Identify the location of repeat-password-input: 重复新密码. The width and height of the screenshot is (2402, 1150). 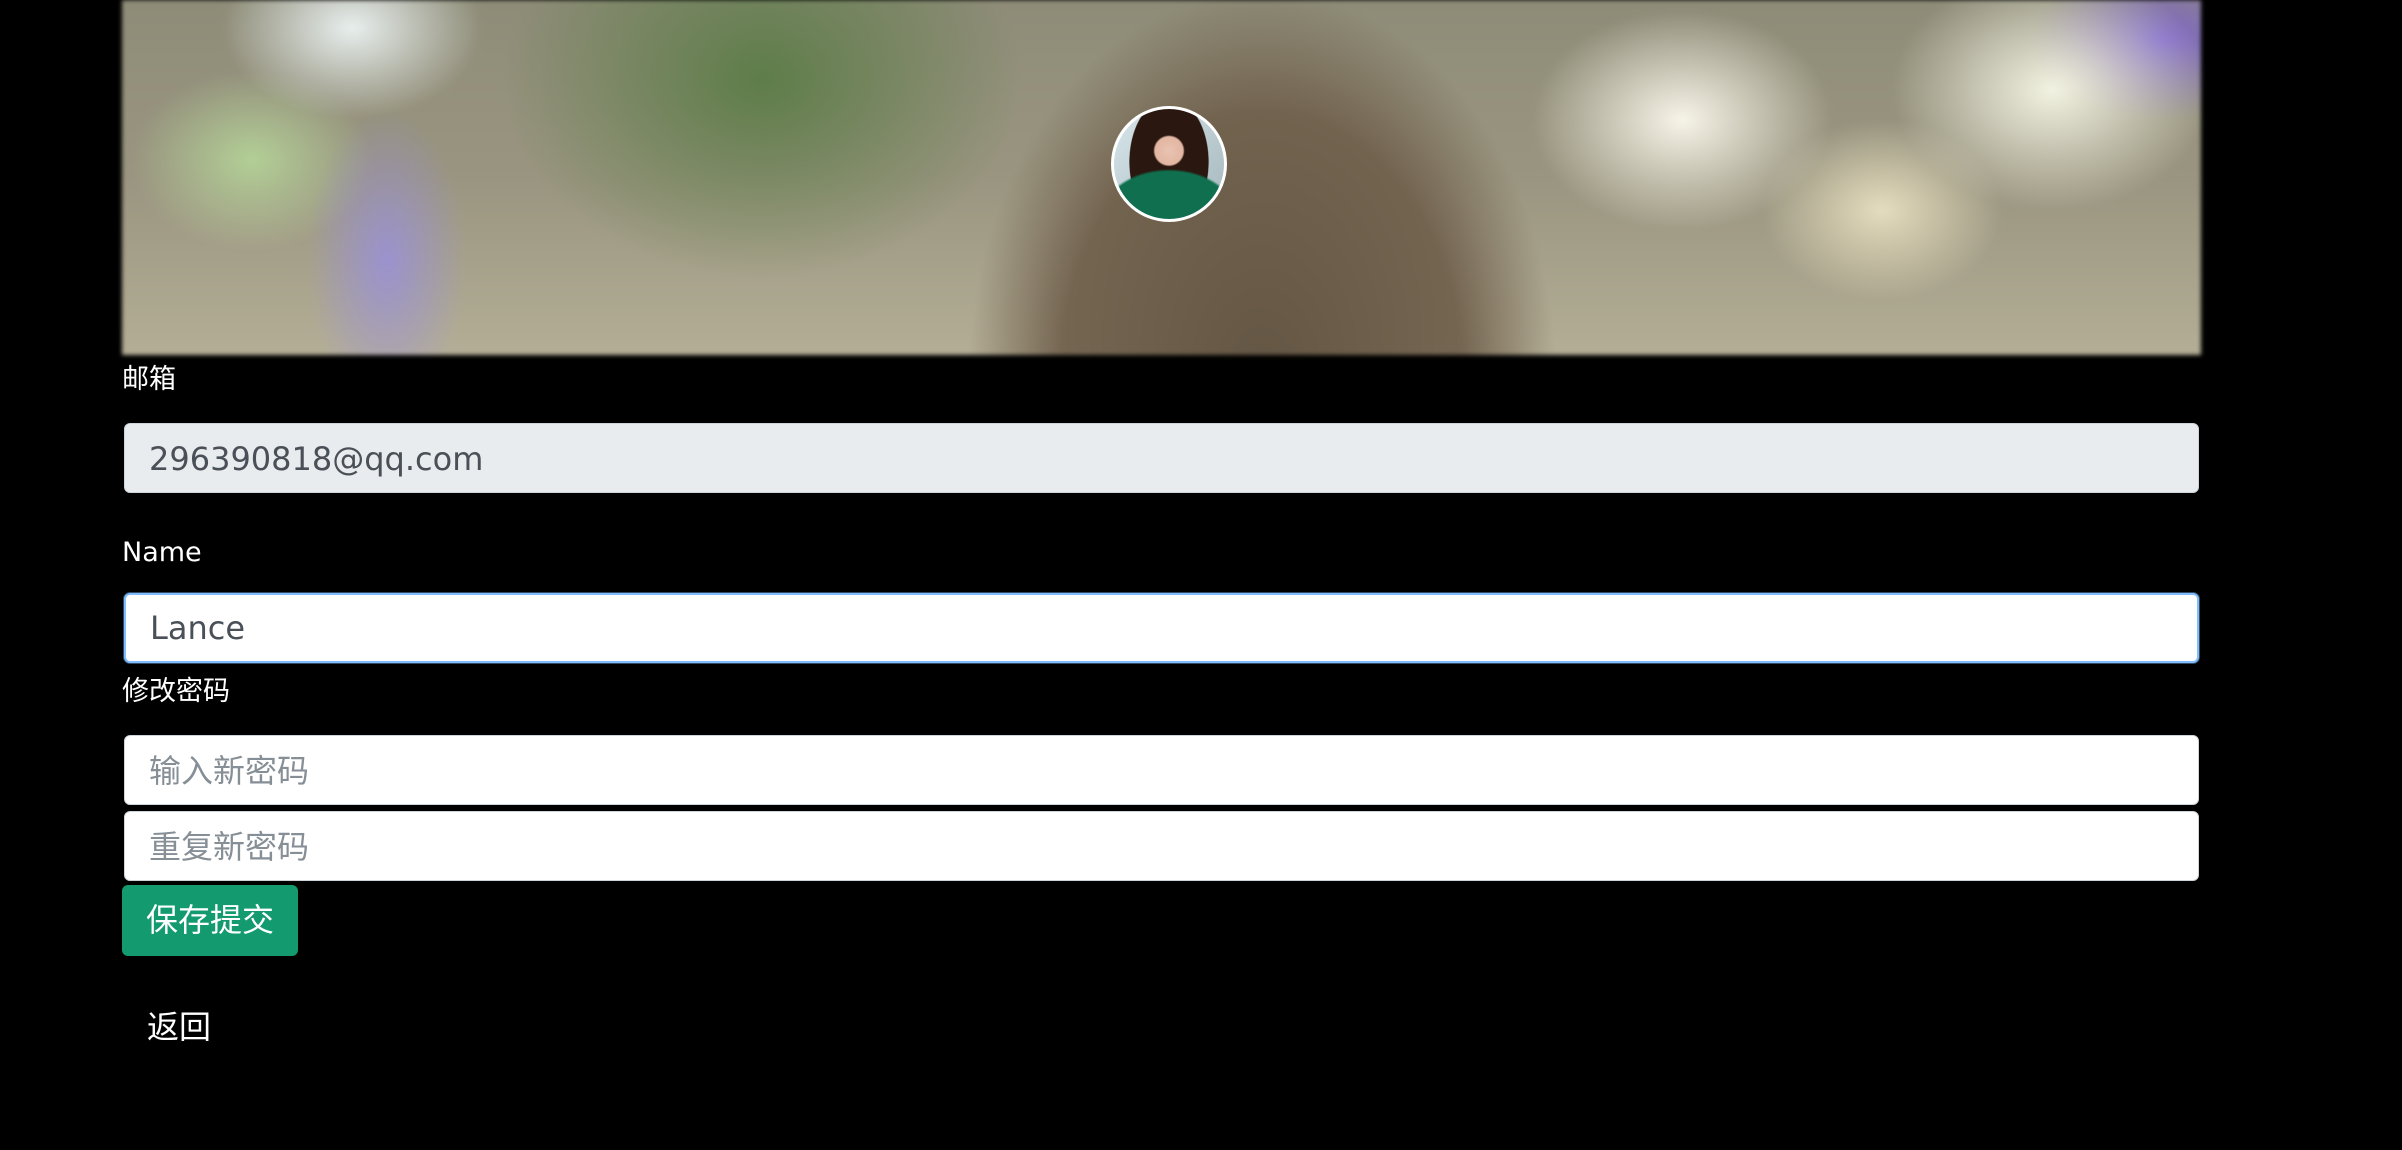
(1161, 846).